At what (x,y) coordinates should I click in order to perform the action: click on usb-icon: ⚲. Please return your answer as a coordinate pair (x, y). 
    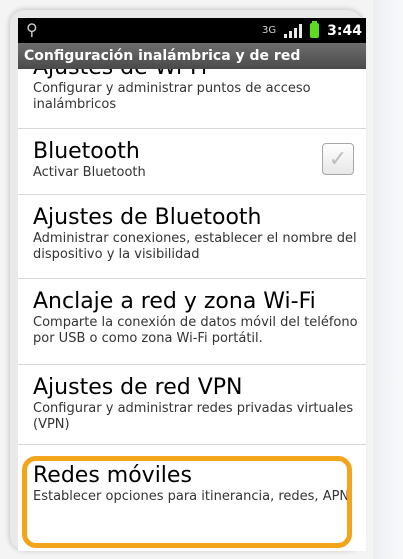
    Looking at the image, I should click on (32, 29).